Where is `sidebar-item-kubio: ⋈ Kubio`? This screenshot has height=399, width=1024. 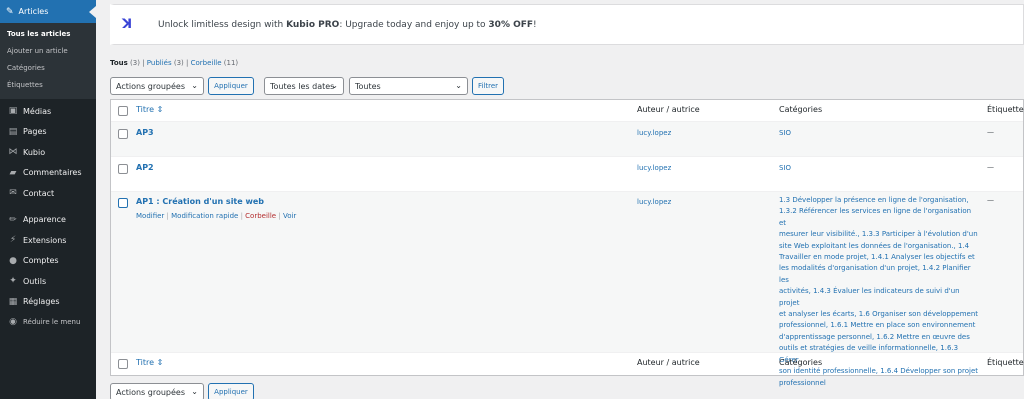 sidebar-item-kubio: ⋈ Kubio is located at coordinates (48, 152).